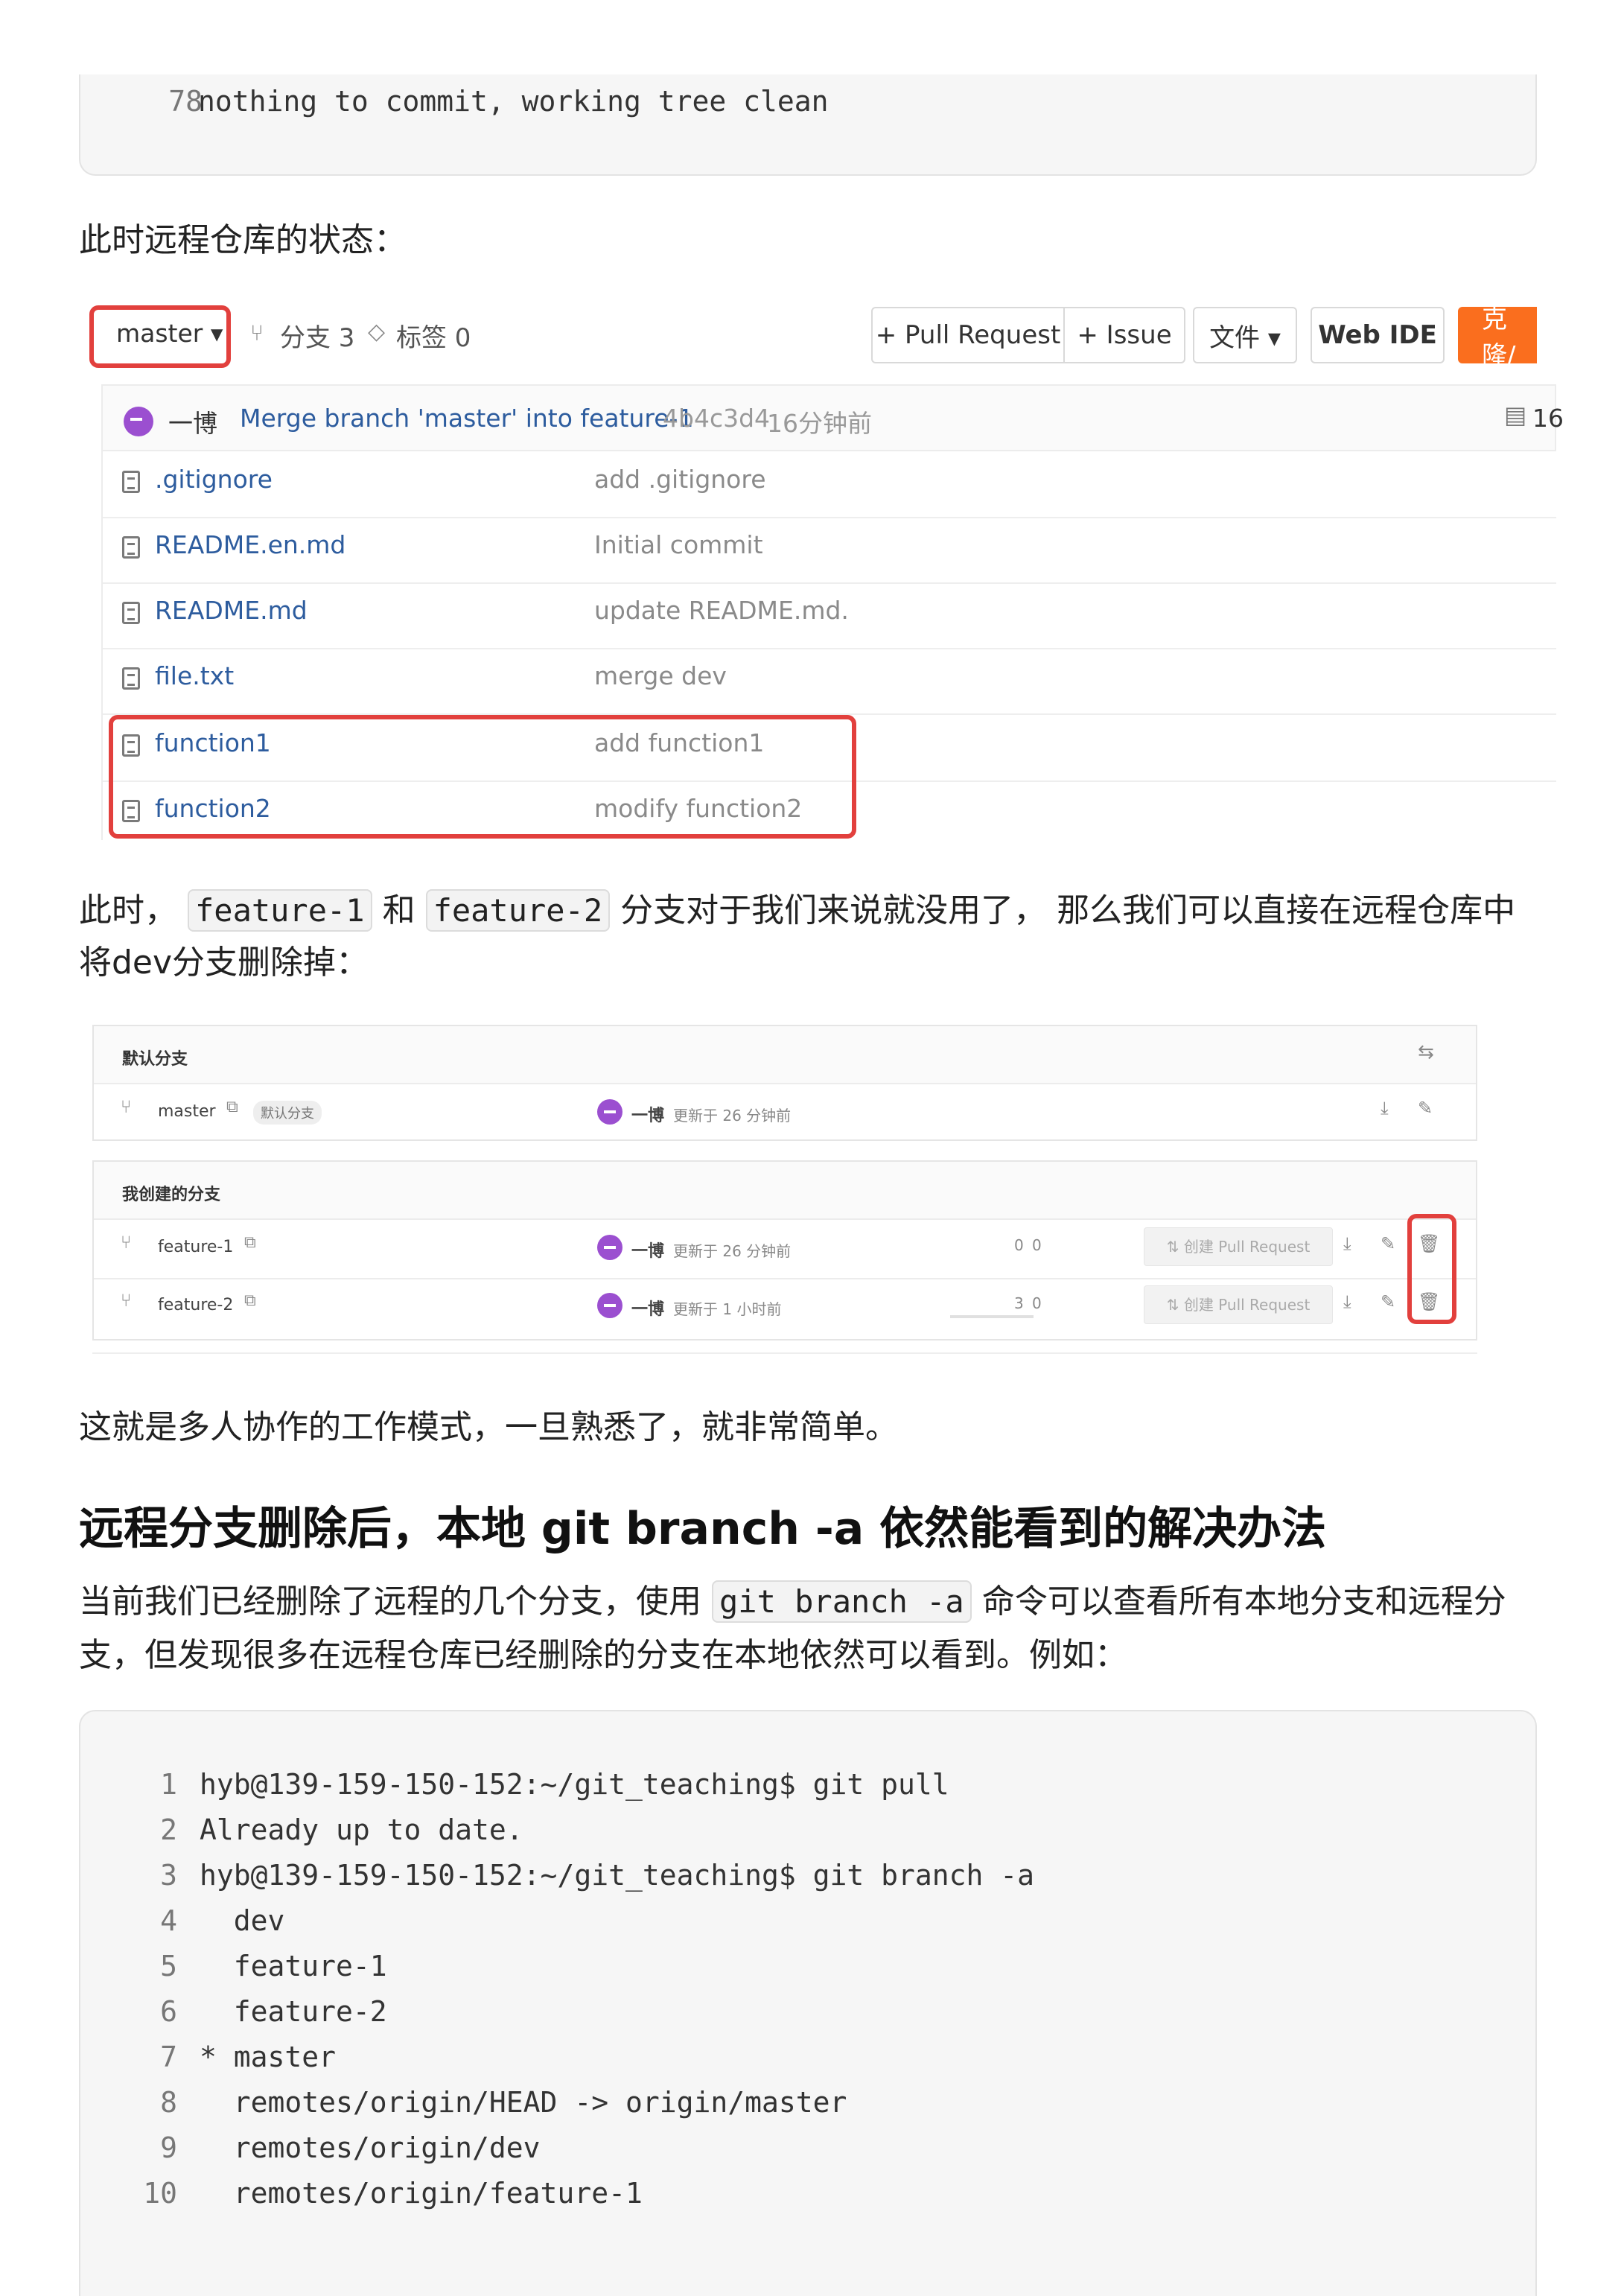 This screenshot has height=2296, width=1624. What do you see at coordinates (1426, 1052) in the screenshot?
I see `switch-icon: ⇆` at bounding box center [1426, 1052].